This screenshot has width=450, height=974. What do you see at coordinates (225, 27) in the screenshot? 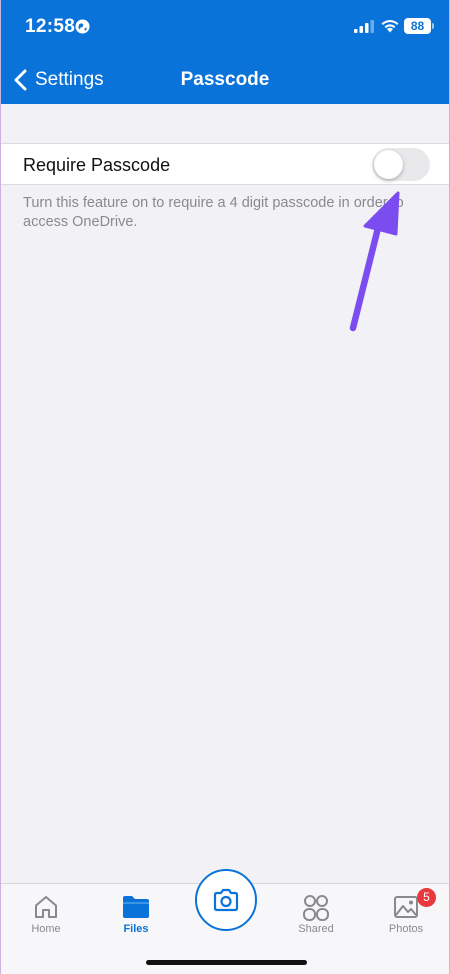
I see `status-bar: 12:58 88` at bounding box center [225, 27].